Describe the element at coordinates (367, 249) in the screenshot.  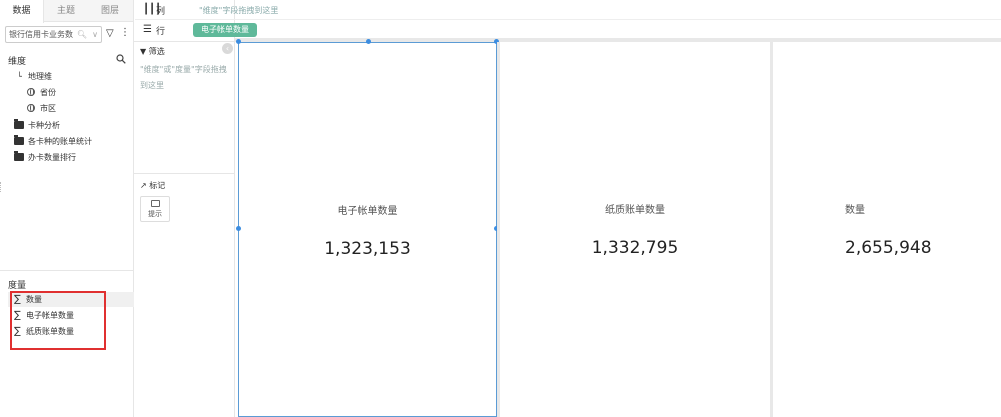
I see `kpi-value: 1,323,153` at that location.